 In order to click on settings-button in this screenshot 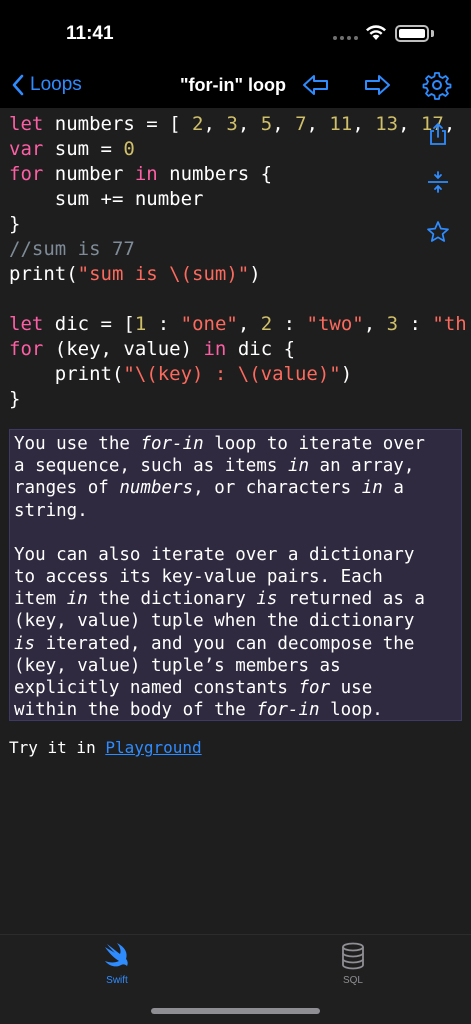, I will do `click(437, 85)`.